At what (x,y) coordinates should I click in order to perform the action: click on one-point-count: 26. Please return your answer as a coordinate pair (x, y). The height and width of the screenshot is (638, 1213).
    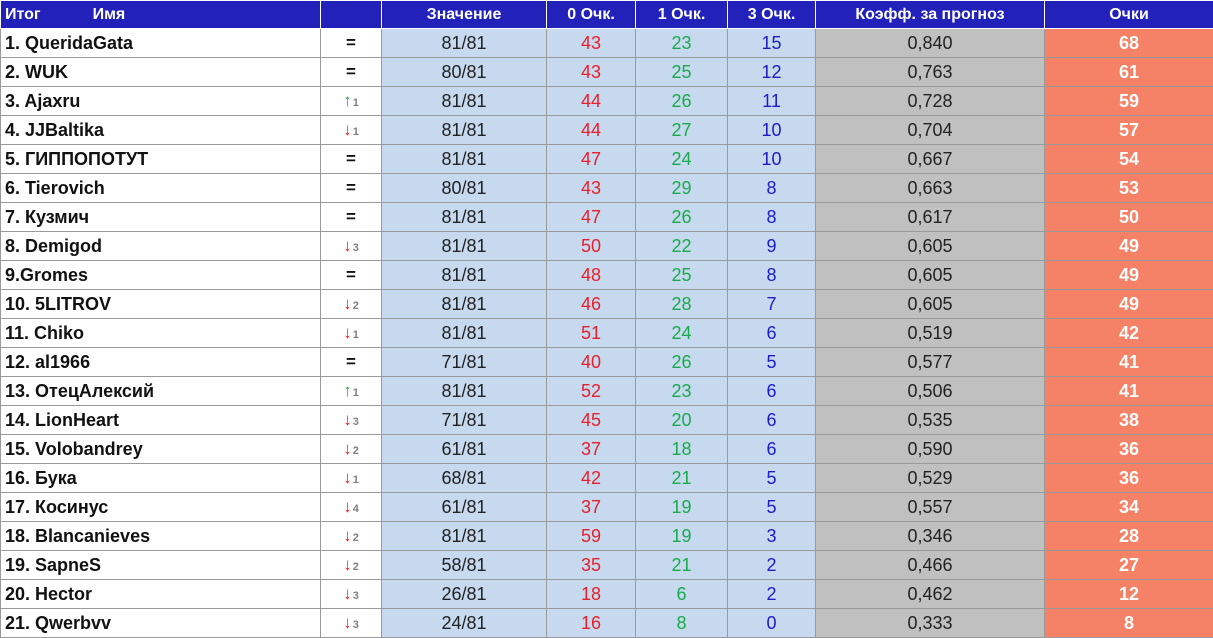
    Looking at the image, I should click on (681, 217).